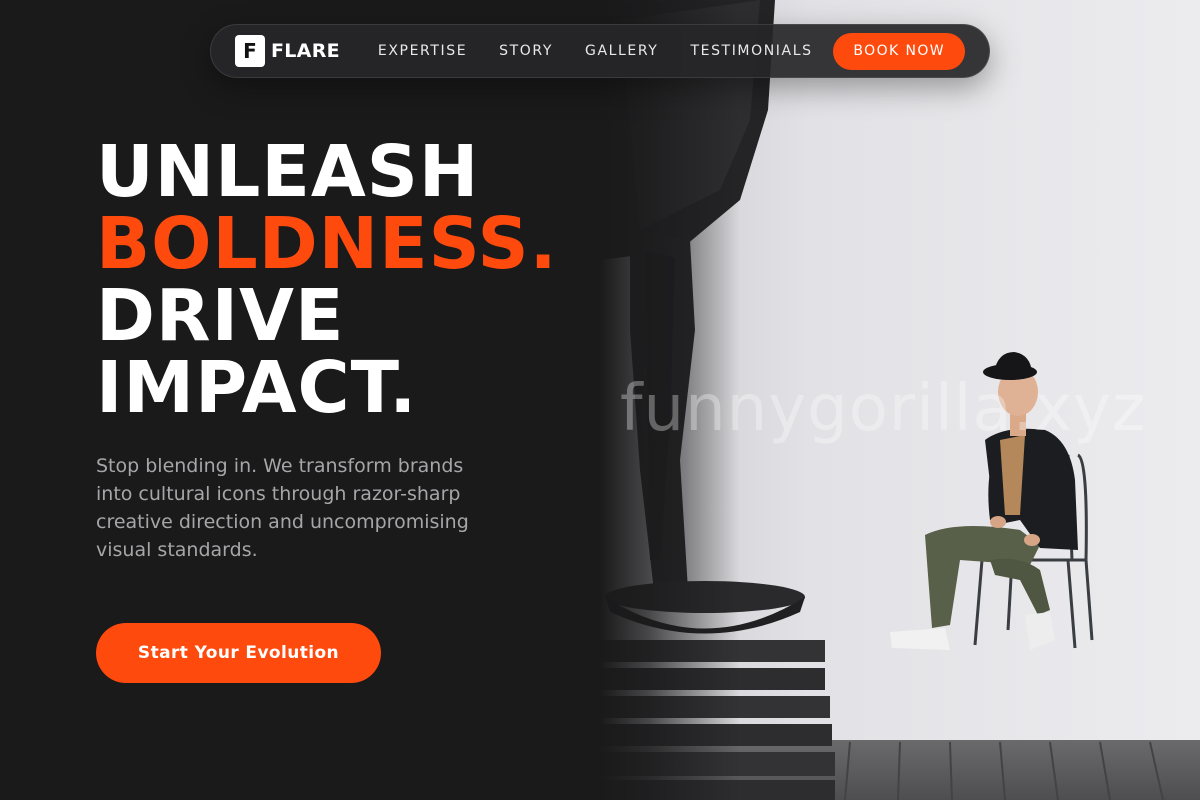 This screenshot has width=1200, height=800. Describe the element at coordinates (257, 387) in the screenshot. I see `headline-line-4: IMPACT.` at that location.